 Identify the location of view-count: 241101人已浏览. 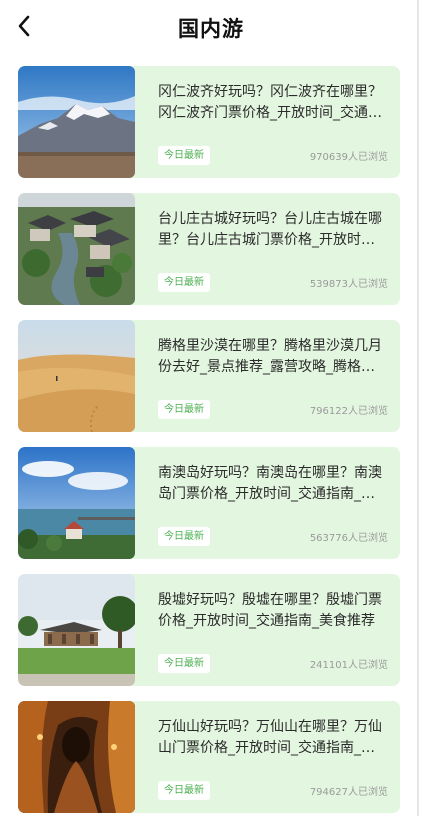
(348, 665).